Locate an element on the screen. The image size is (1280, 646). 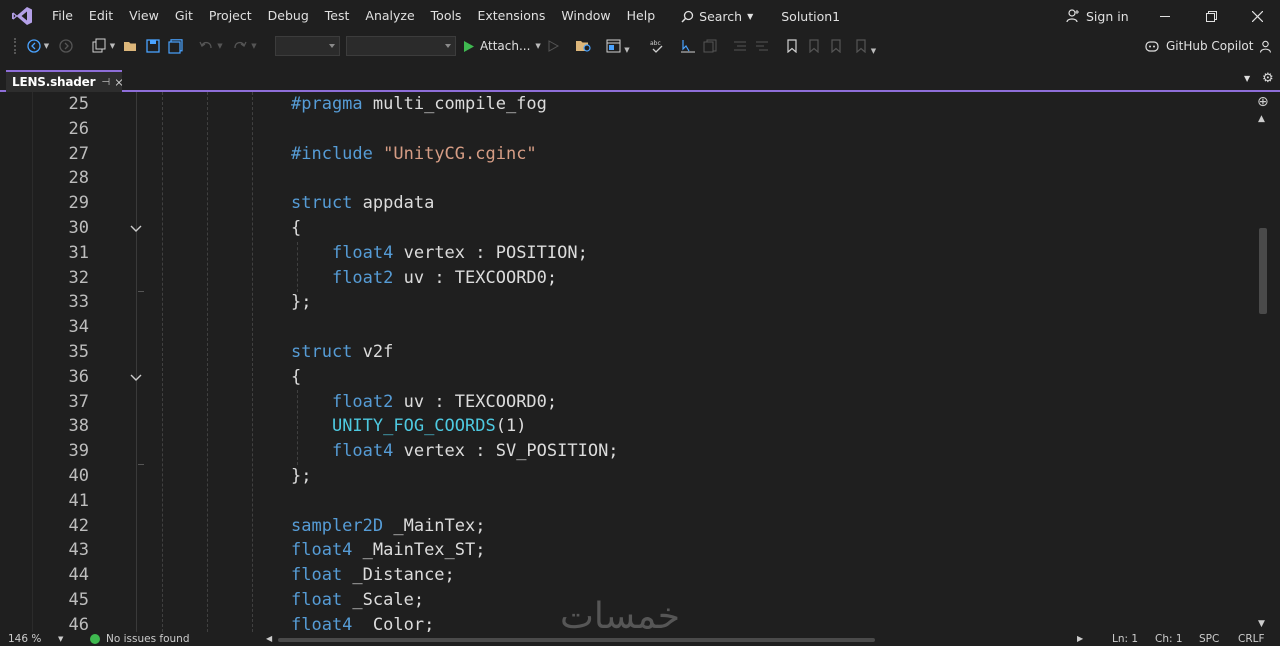
window-layout-button: ▼ is located at coordinates (618, 46).